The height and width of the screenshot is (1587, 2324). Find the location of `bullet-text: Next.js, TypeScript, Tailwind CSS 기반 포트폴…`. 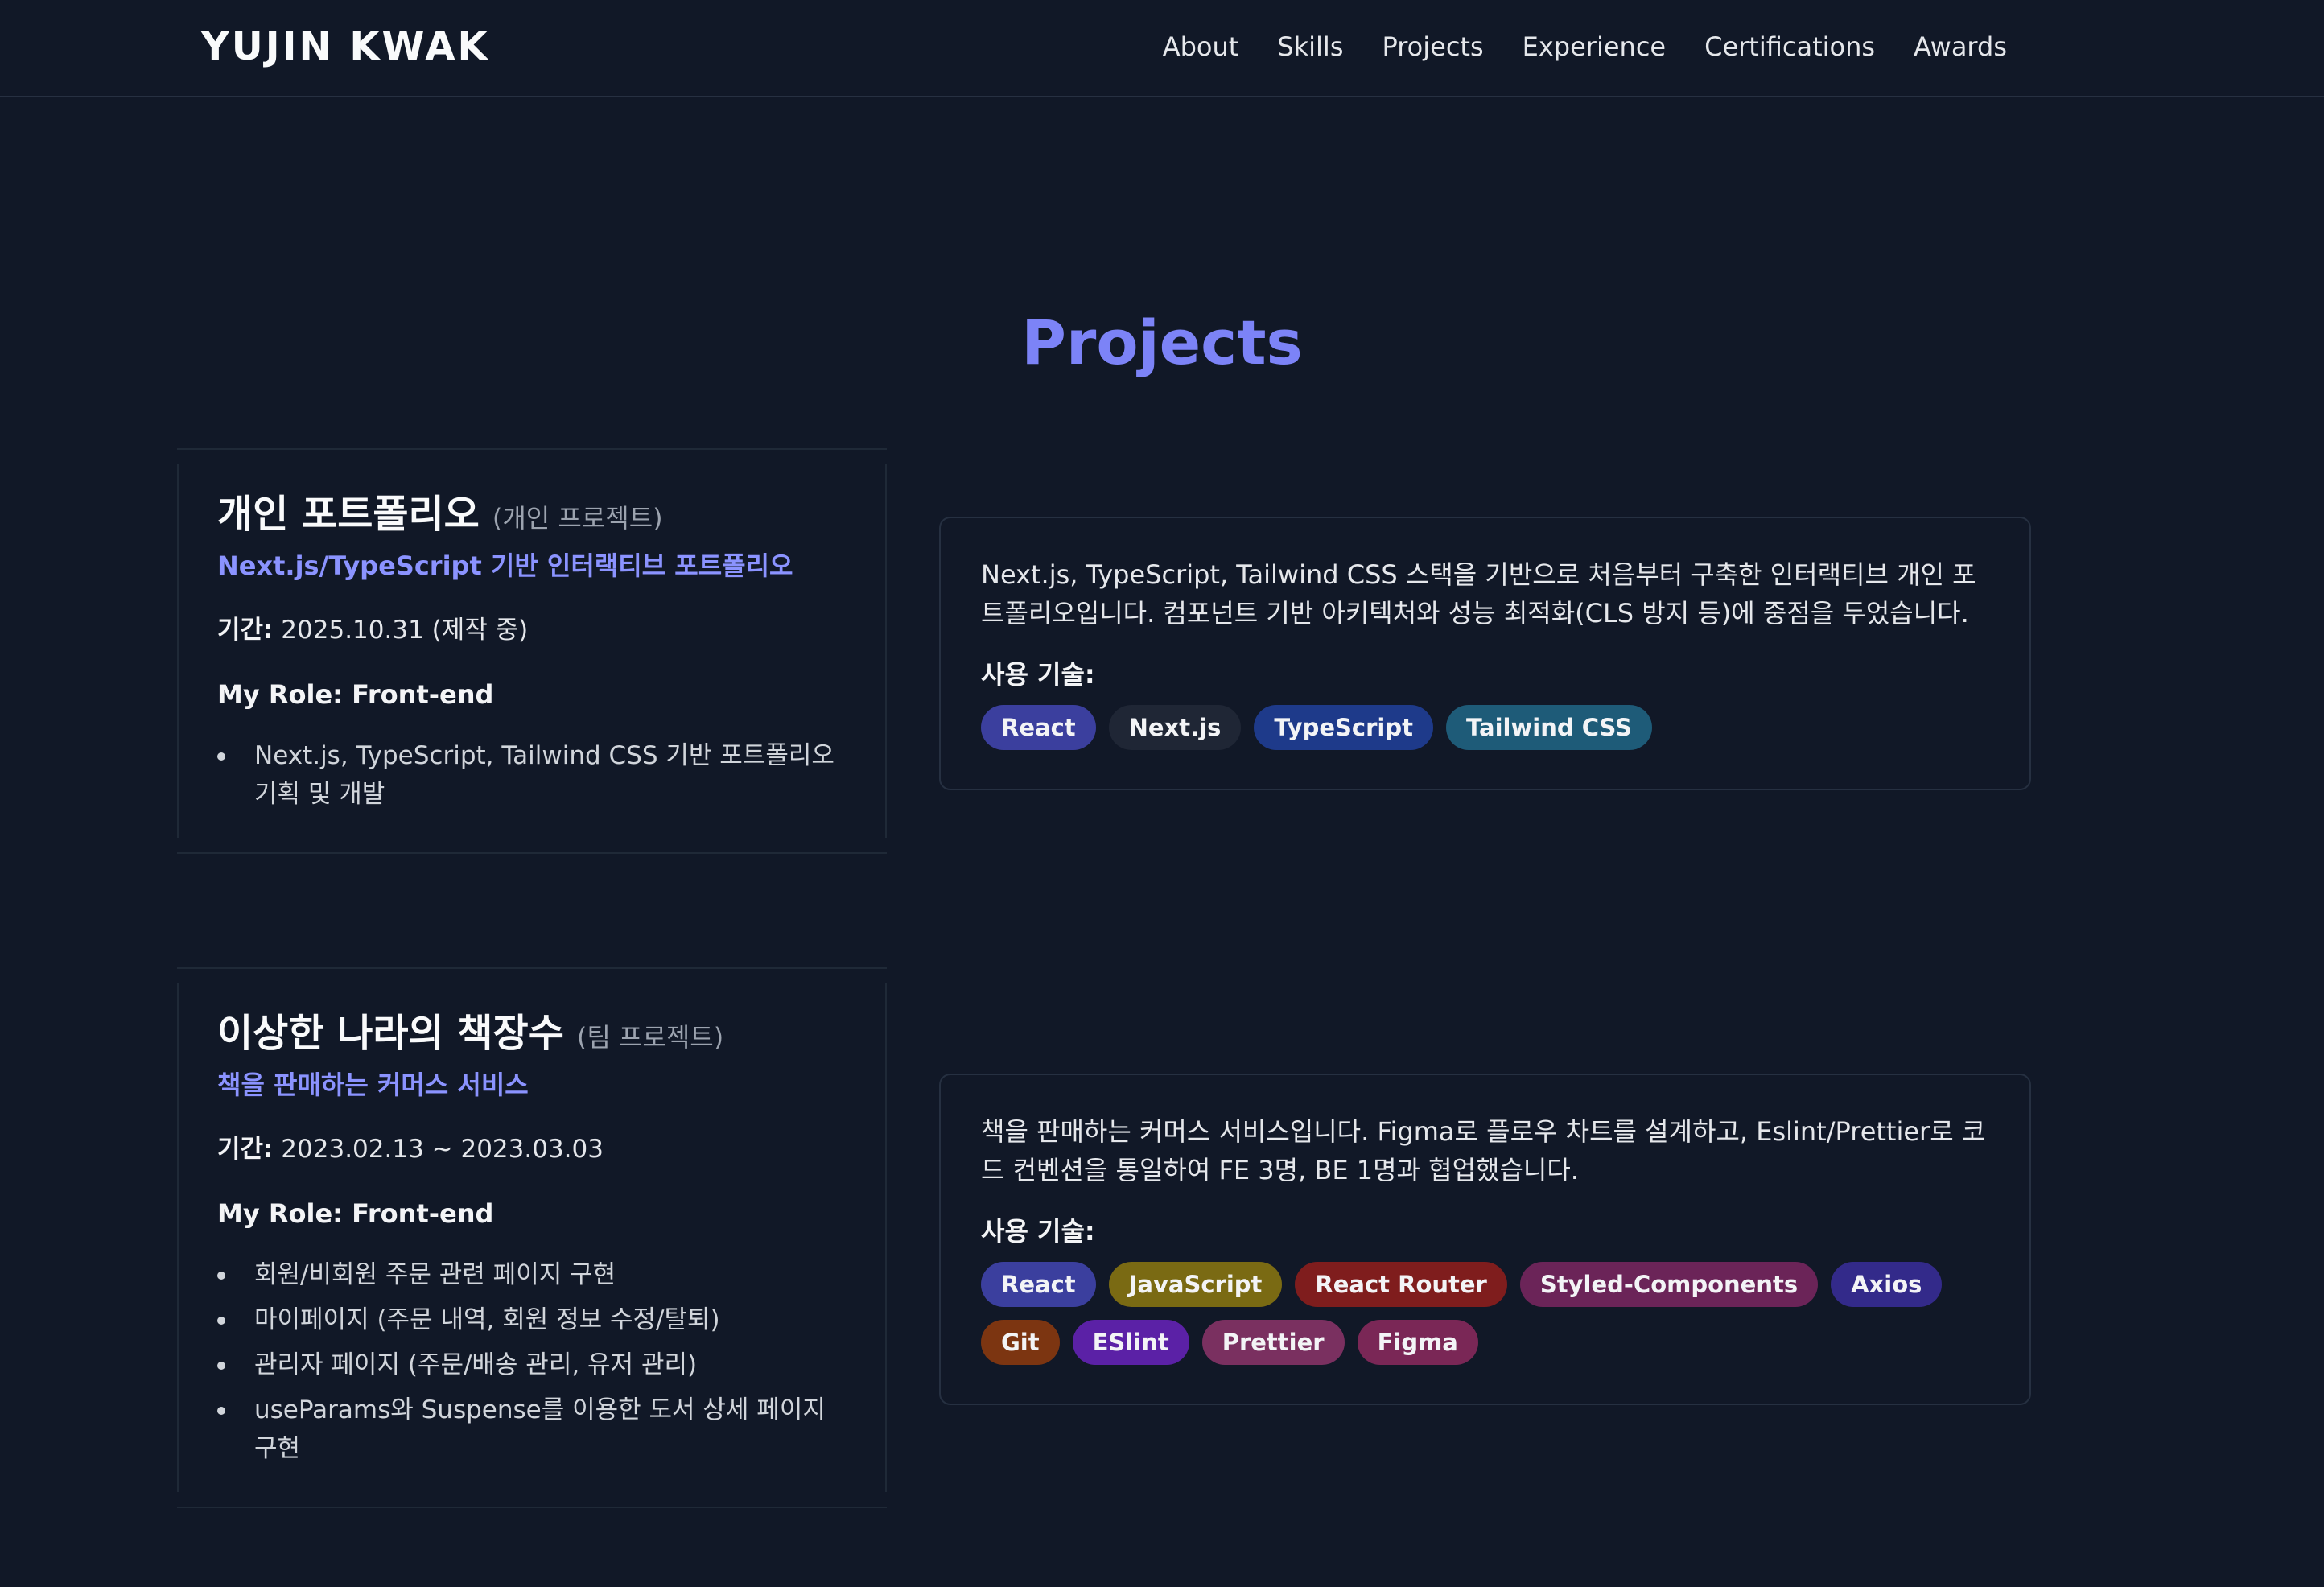

bullet-text: Next.js, TypeScript, Tailwind CSS 기반 포트폴… is located at coordinates (544, 775).